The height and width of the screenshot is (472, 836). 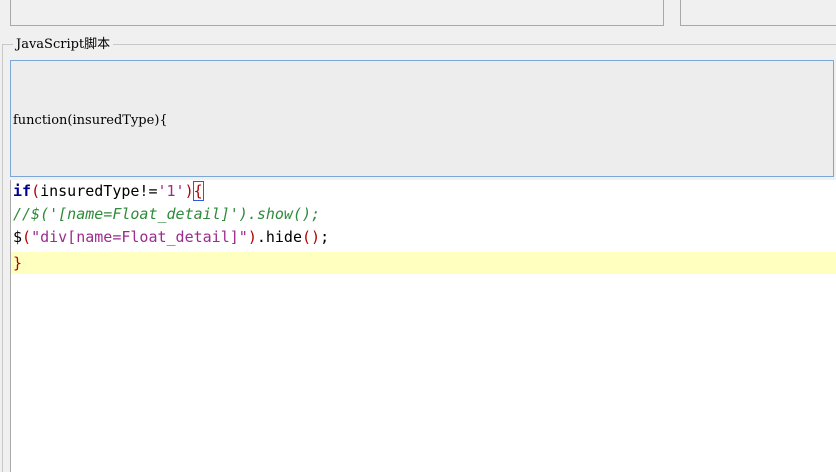 I want to click on code-line: //$('[name=Float_detail]').show();, so click(x=423, y=214).